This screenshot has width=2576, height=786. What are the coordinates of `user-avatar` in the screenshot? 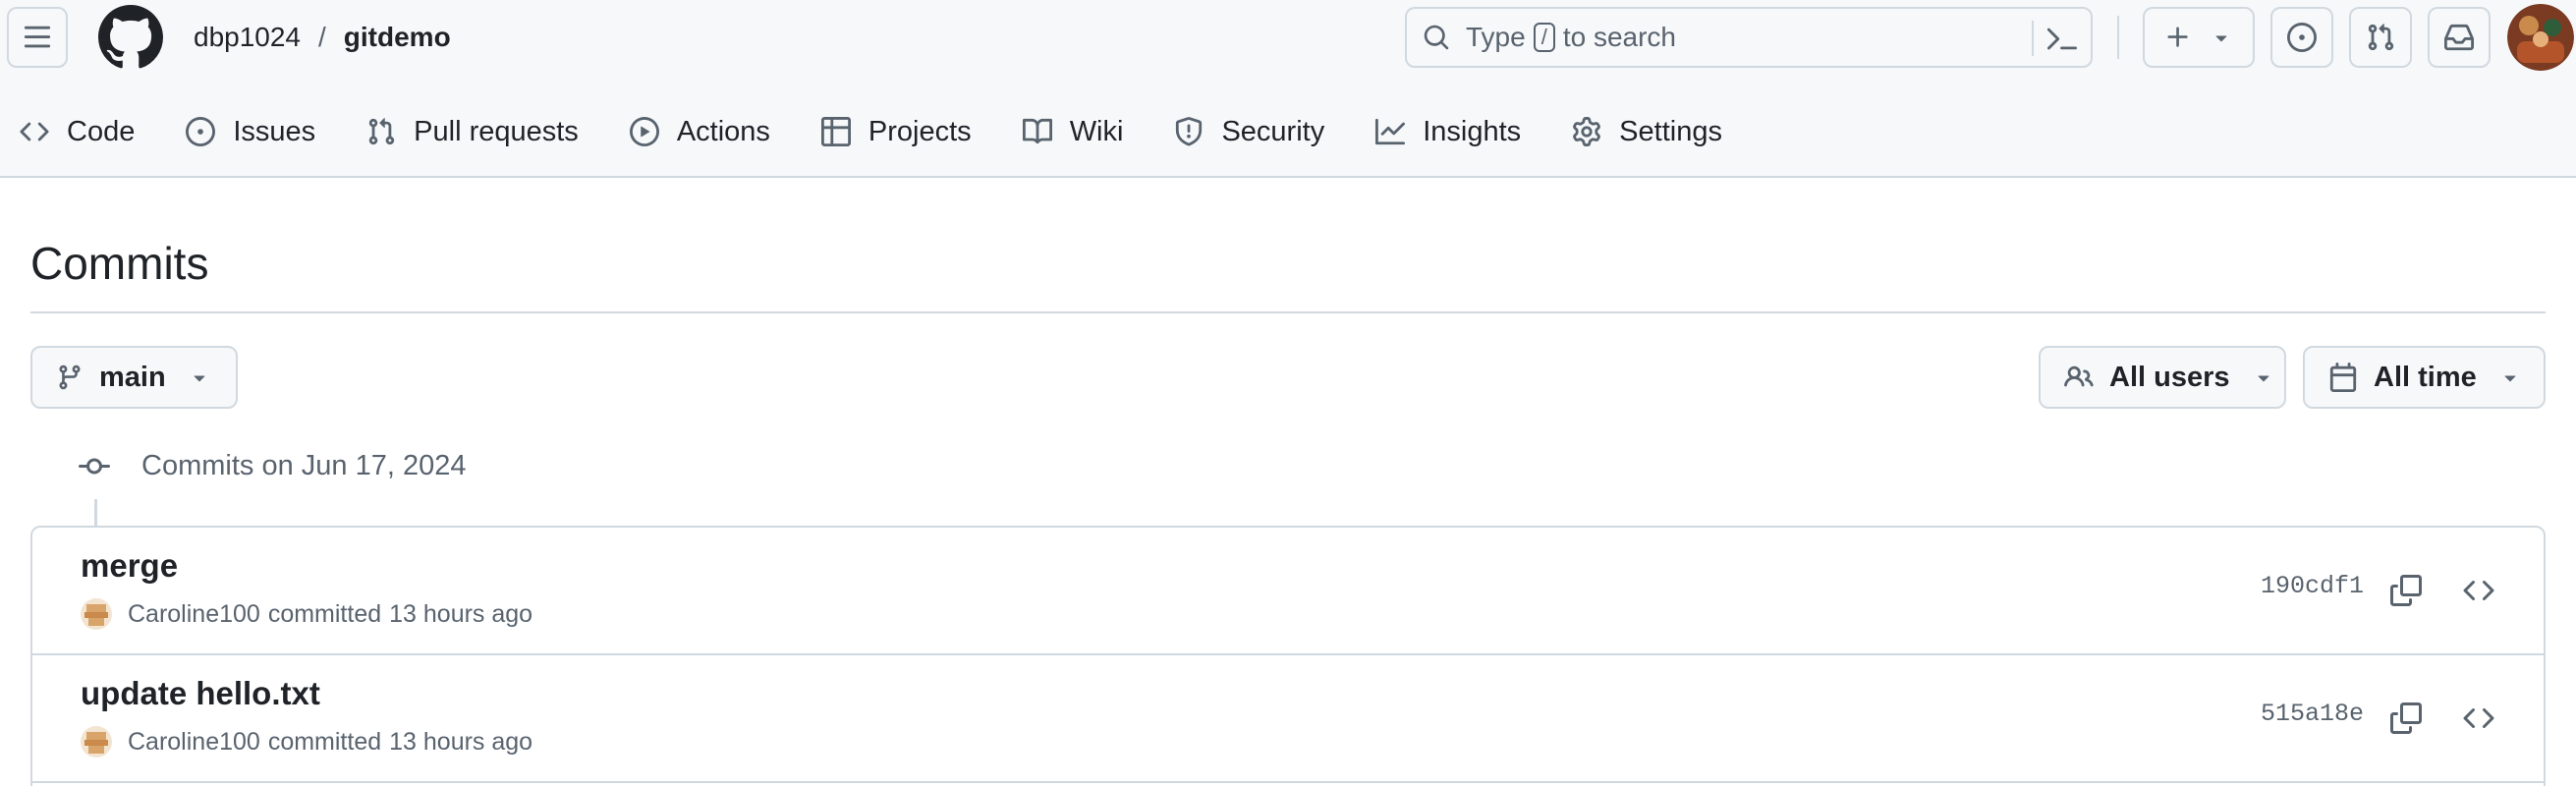 It's located at (2540, 38).